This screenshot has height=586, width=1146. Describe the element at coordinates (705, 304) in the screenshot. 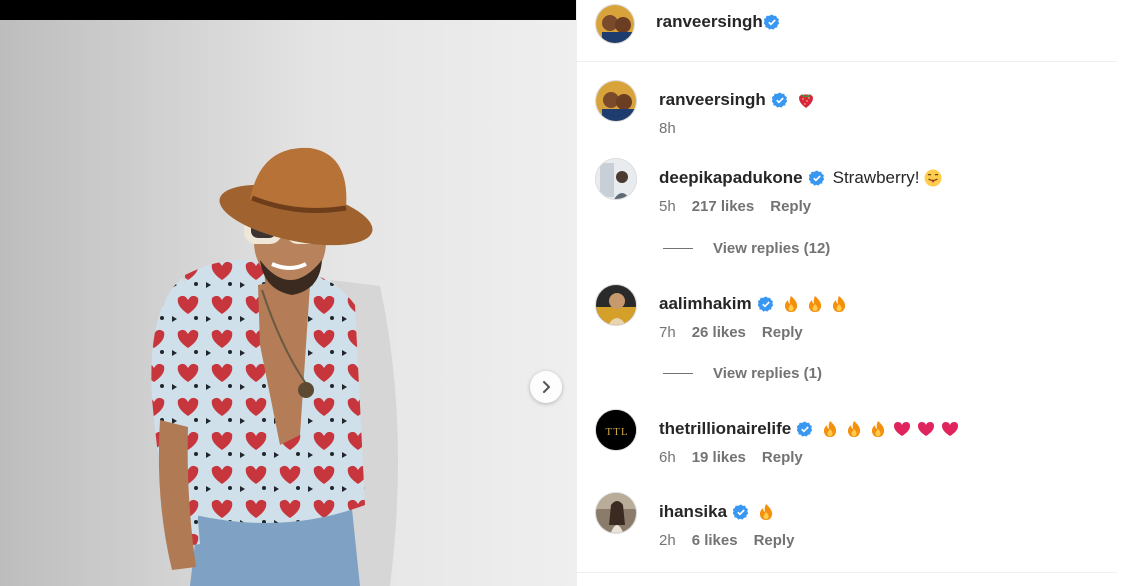

I see `commenter-username: aalimhakim` at that location.